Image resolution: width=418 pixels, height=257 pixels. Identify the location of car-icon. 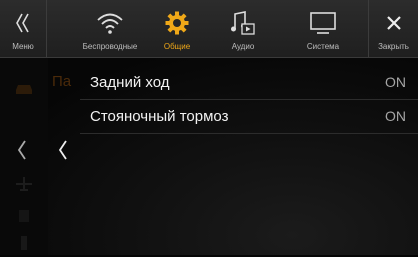
(24, 90).